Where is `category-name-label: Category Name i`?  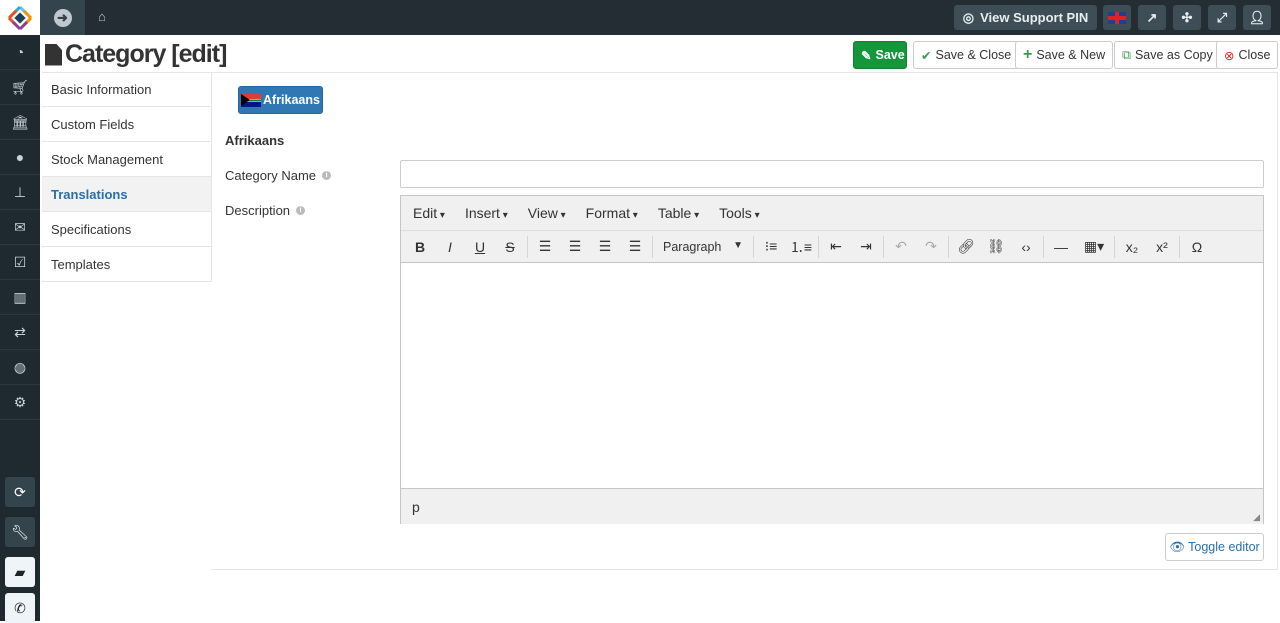
category-name-label: Category Name i is located at coordinates (278, 175).